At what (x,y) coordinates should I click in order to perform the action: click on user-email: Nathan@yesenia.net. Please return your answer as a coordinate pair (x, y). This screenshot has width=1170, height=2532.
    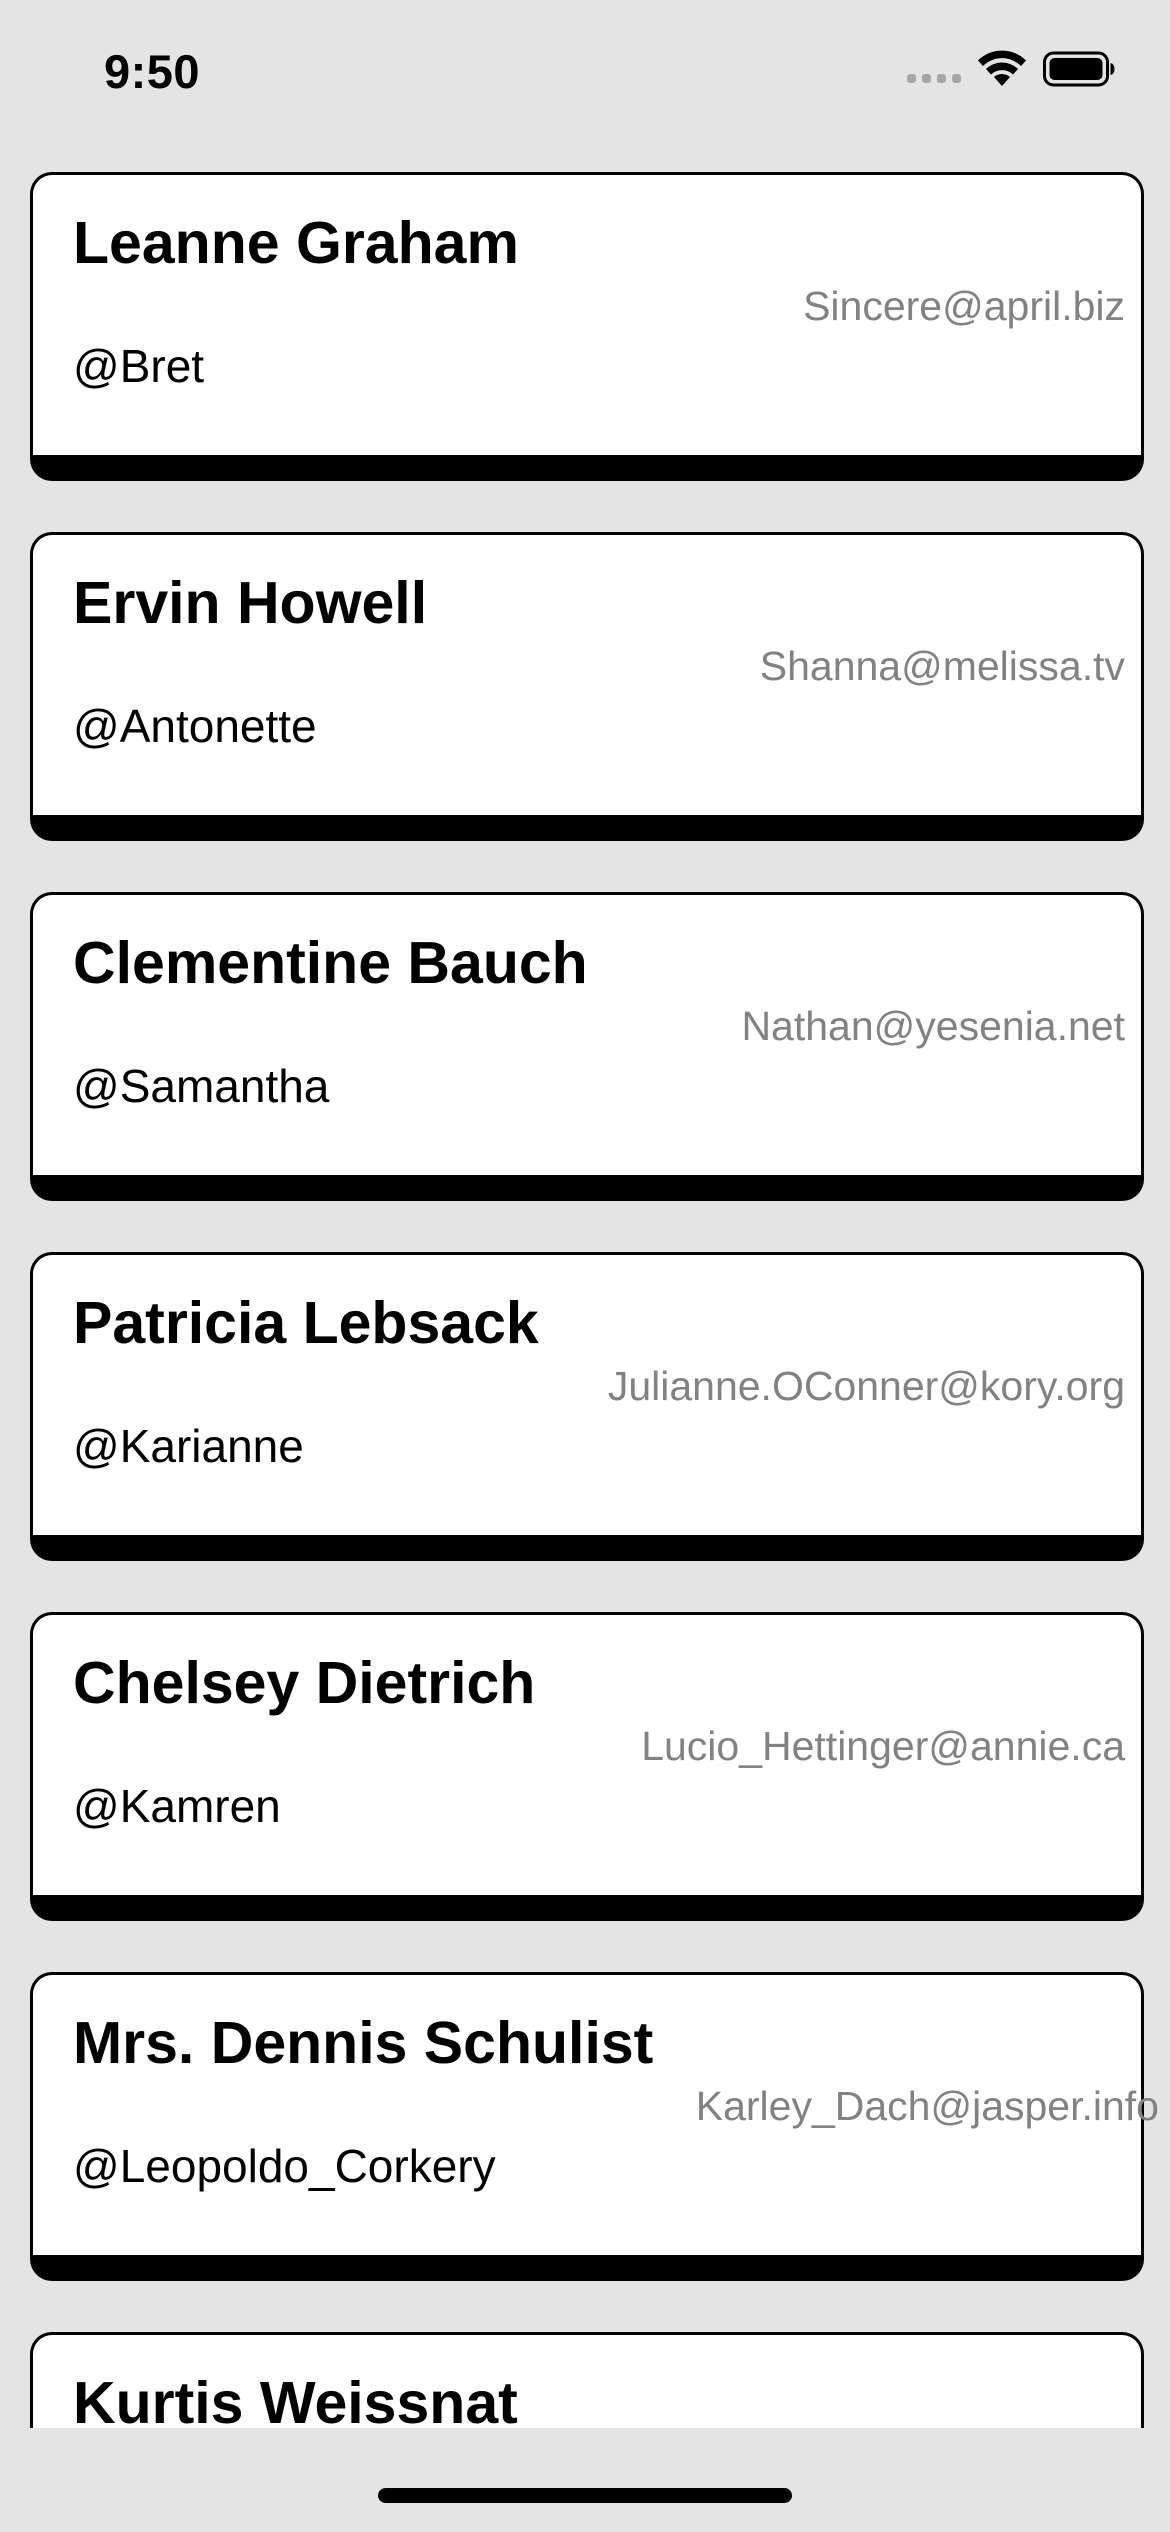
    Looking at the image, I should click on (933, 1026).